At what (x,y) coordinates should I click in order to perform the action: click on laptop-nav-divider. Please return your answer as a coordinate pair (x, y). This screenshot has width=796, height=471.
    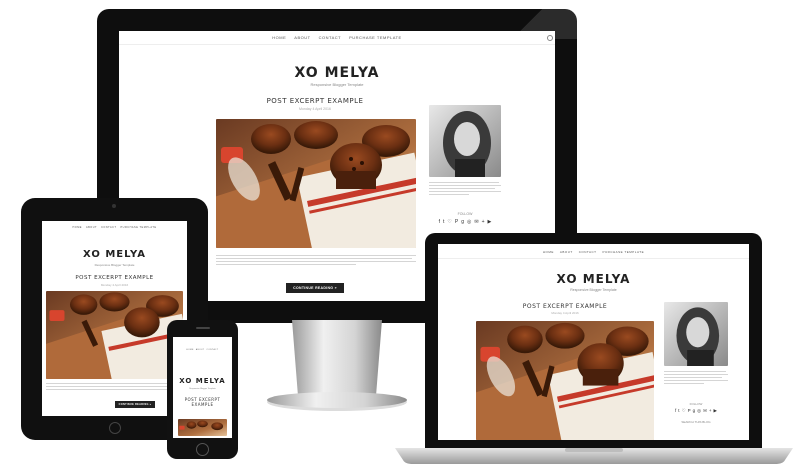
    Looking at the image, I should click on (593, 258).